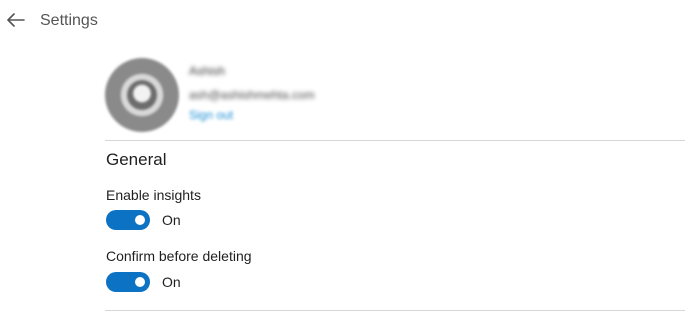 The width and height of the screenshot is (700, 319). I want to click on arrow-left-icon, so click(16, 20).